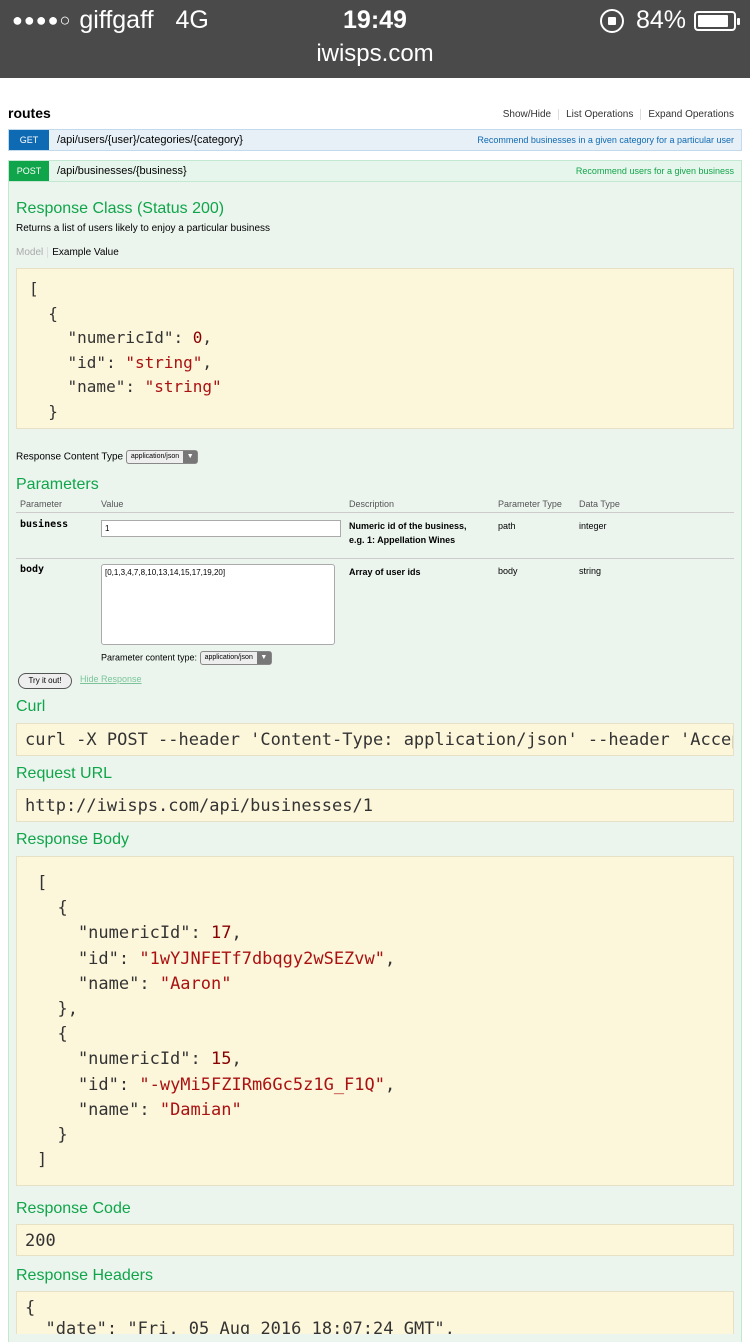 The height and width of the screenshot is (1342, 750). What do you see at coordinates (528, 114) in the screenshot?
I see `show-hide-link: Show/Hide` at bounding box center [528, 114].